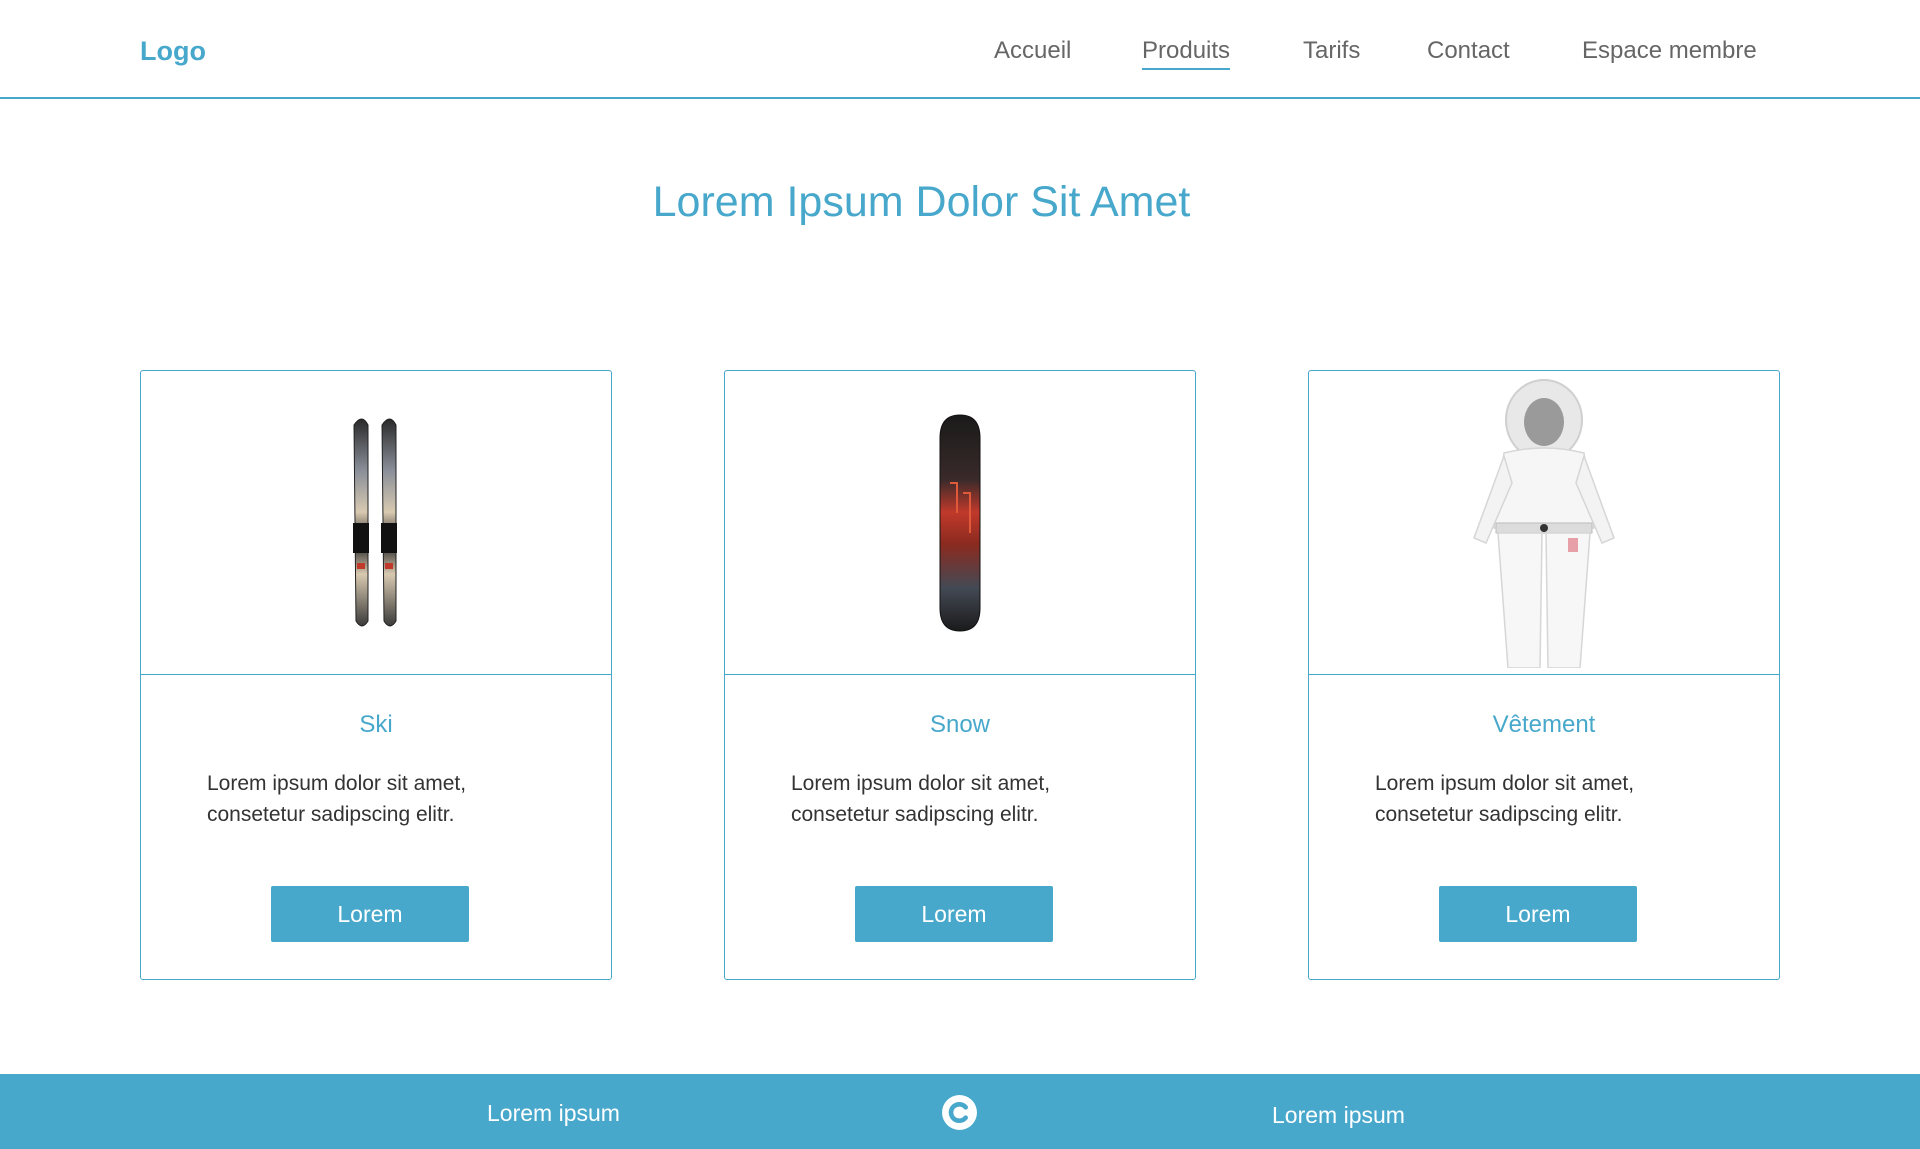 This screenshot has height=1149, width=1920. I want to click on page-title: Lorem Ipsum Dolor Sit Amet, so click(921, 202).